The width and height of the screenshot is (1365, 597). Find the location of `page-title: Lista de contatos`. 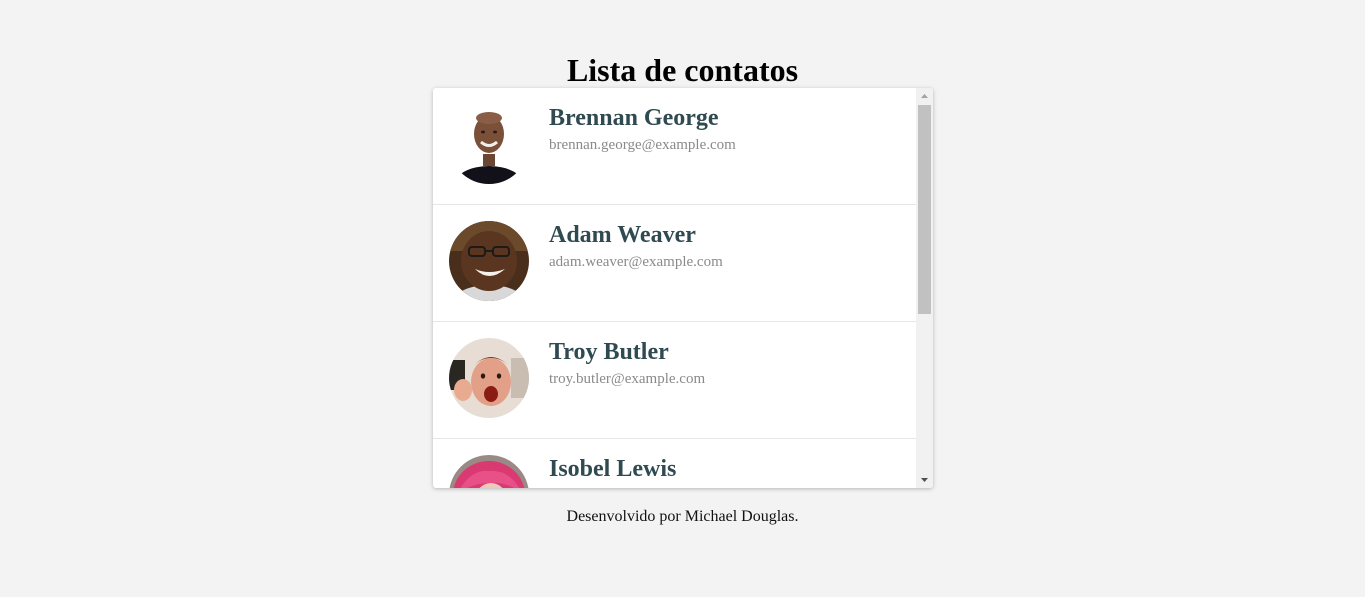

page-title: Lista de contatos is located at coordinates (682, 70).